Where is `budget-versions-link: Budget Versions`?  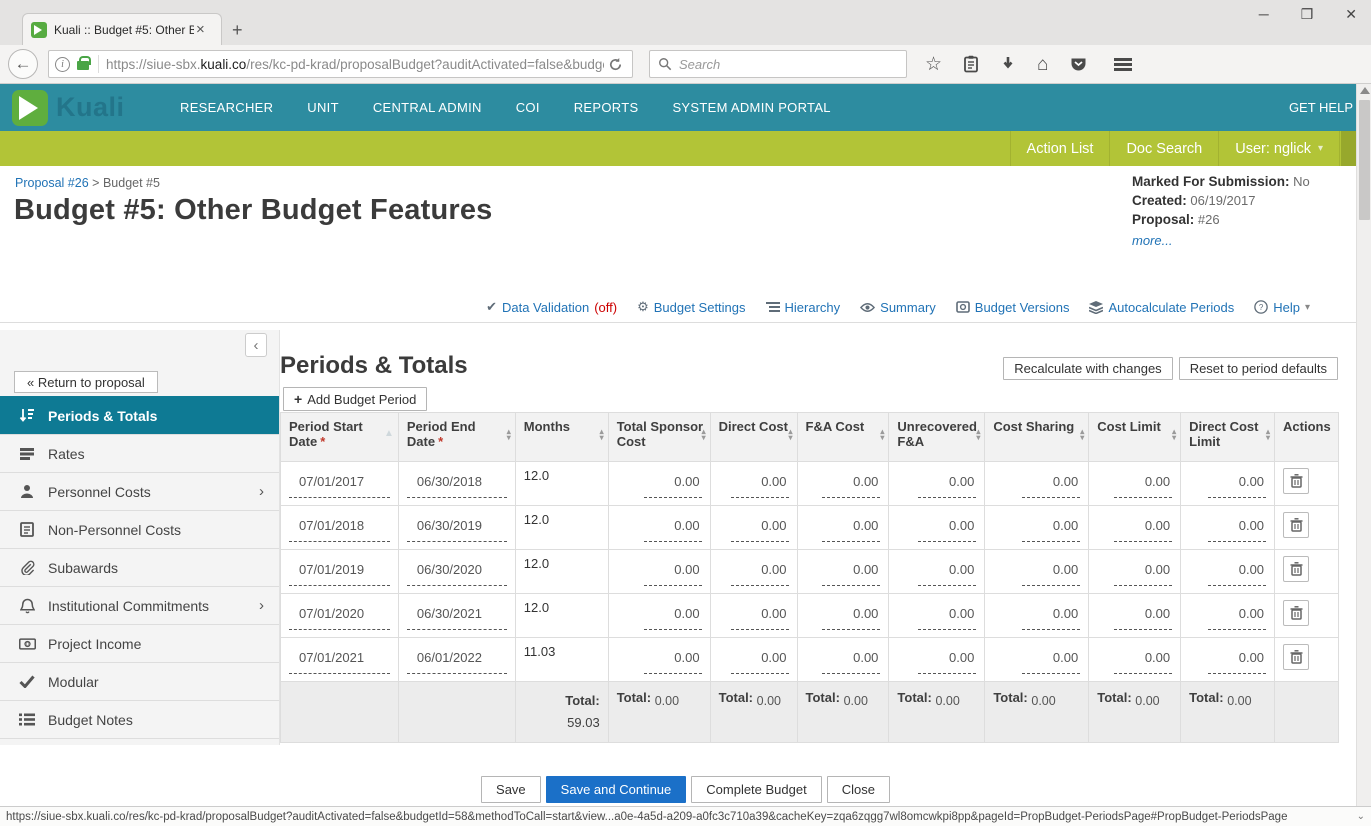
budget-versions-link: Budget Versions is located at coordinates (1012, 307).